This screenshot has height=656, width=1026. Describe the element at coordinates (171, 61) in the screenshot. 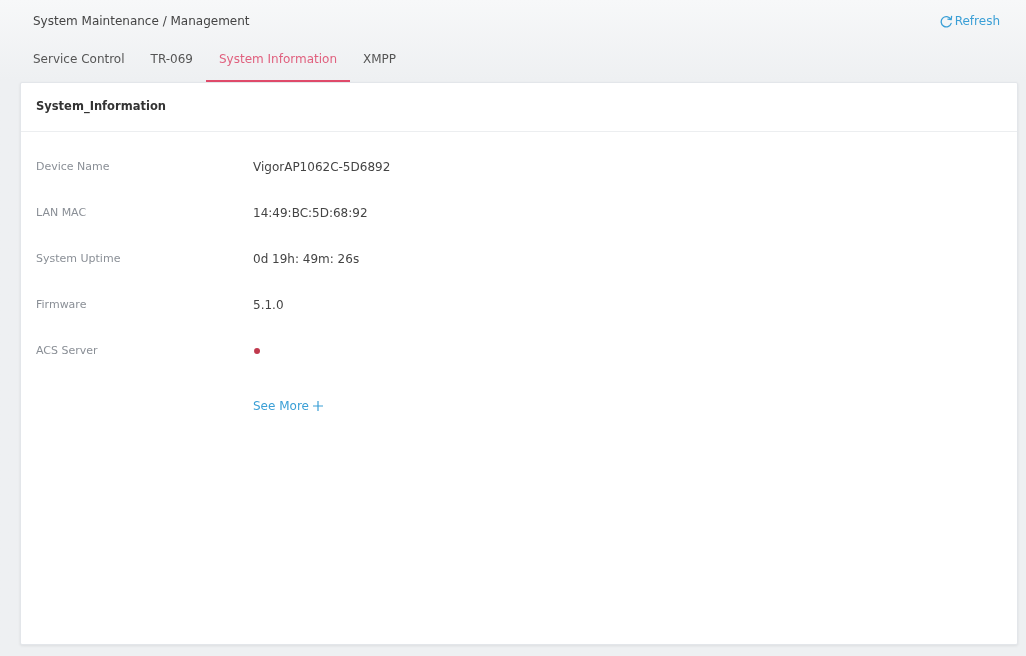

I see `tab: TR-069` at that location.